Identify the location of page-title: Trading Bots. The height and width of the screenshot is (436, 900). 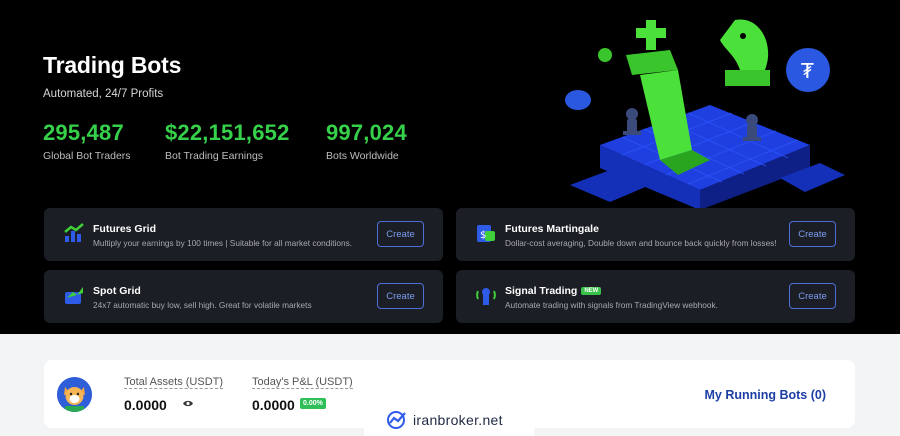
(112, 65).